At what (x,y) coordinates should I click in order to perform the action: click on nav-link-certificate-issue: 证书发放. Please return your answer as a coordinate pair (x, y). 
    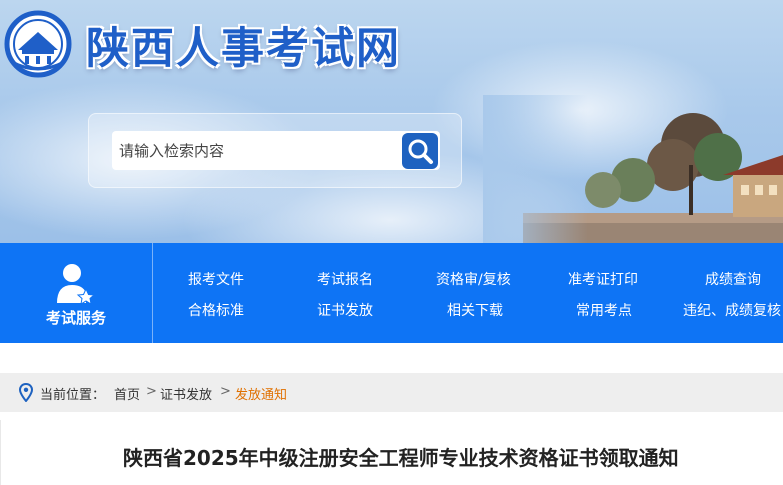
    Looking at the image, I should click on (345, 310).